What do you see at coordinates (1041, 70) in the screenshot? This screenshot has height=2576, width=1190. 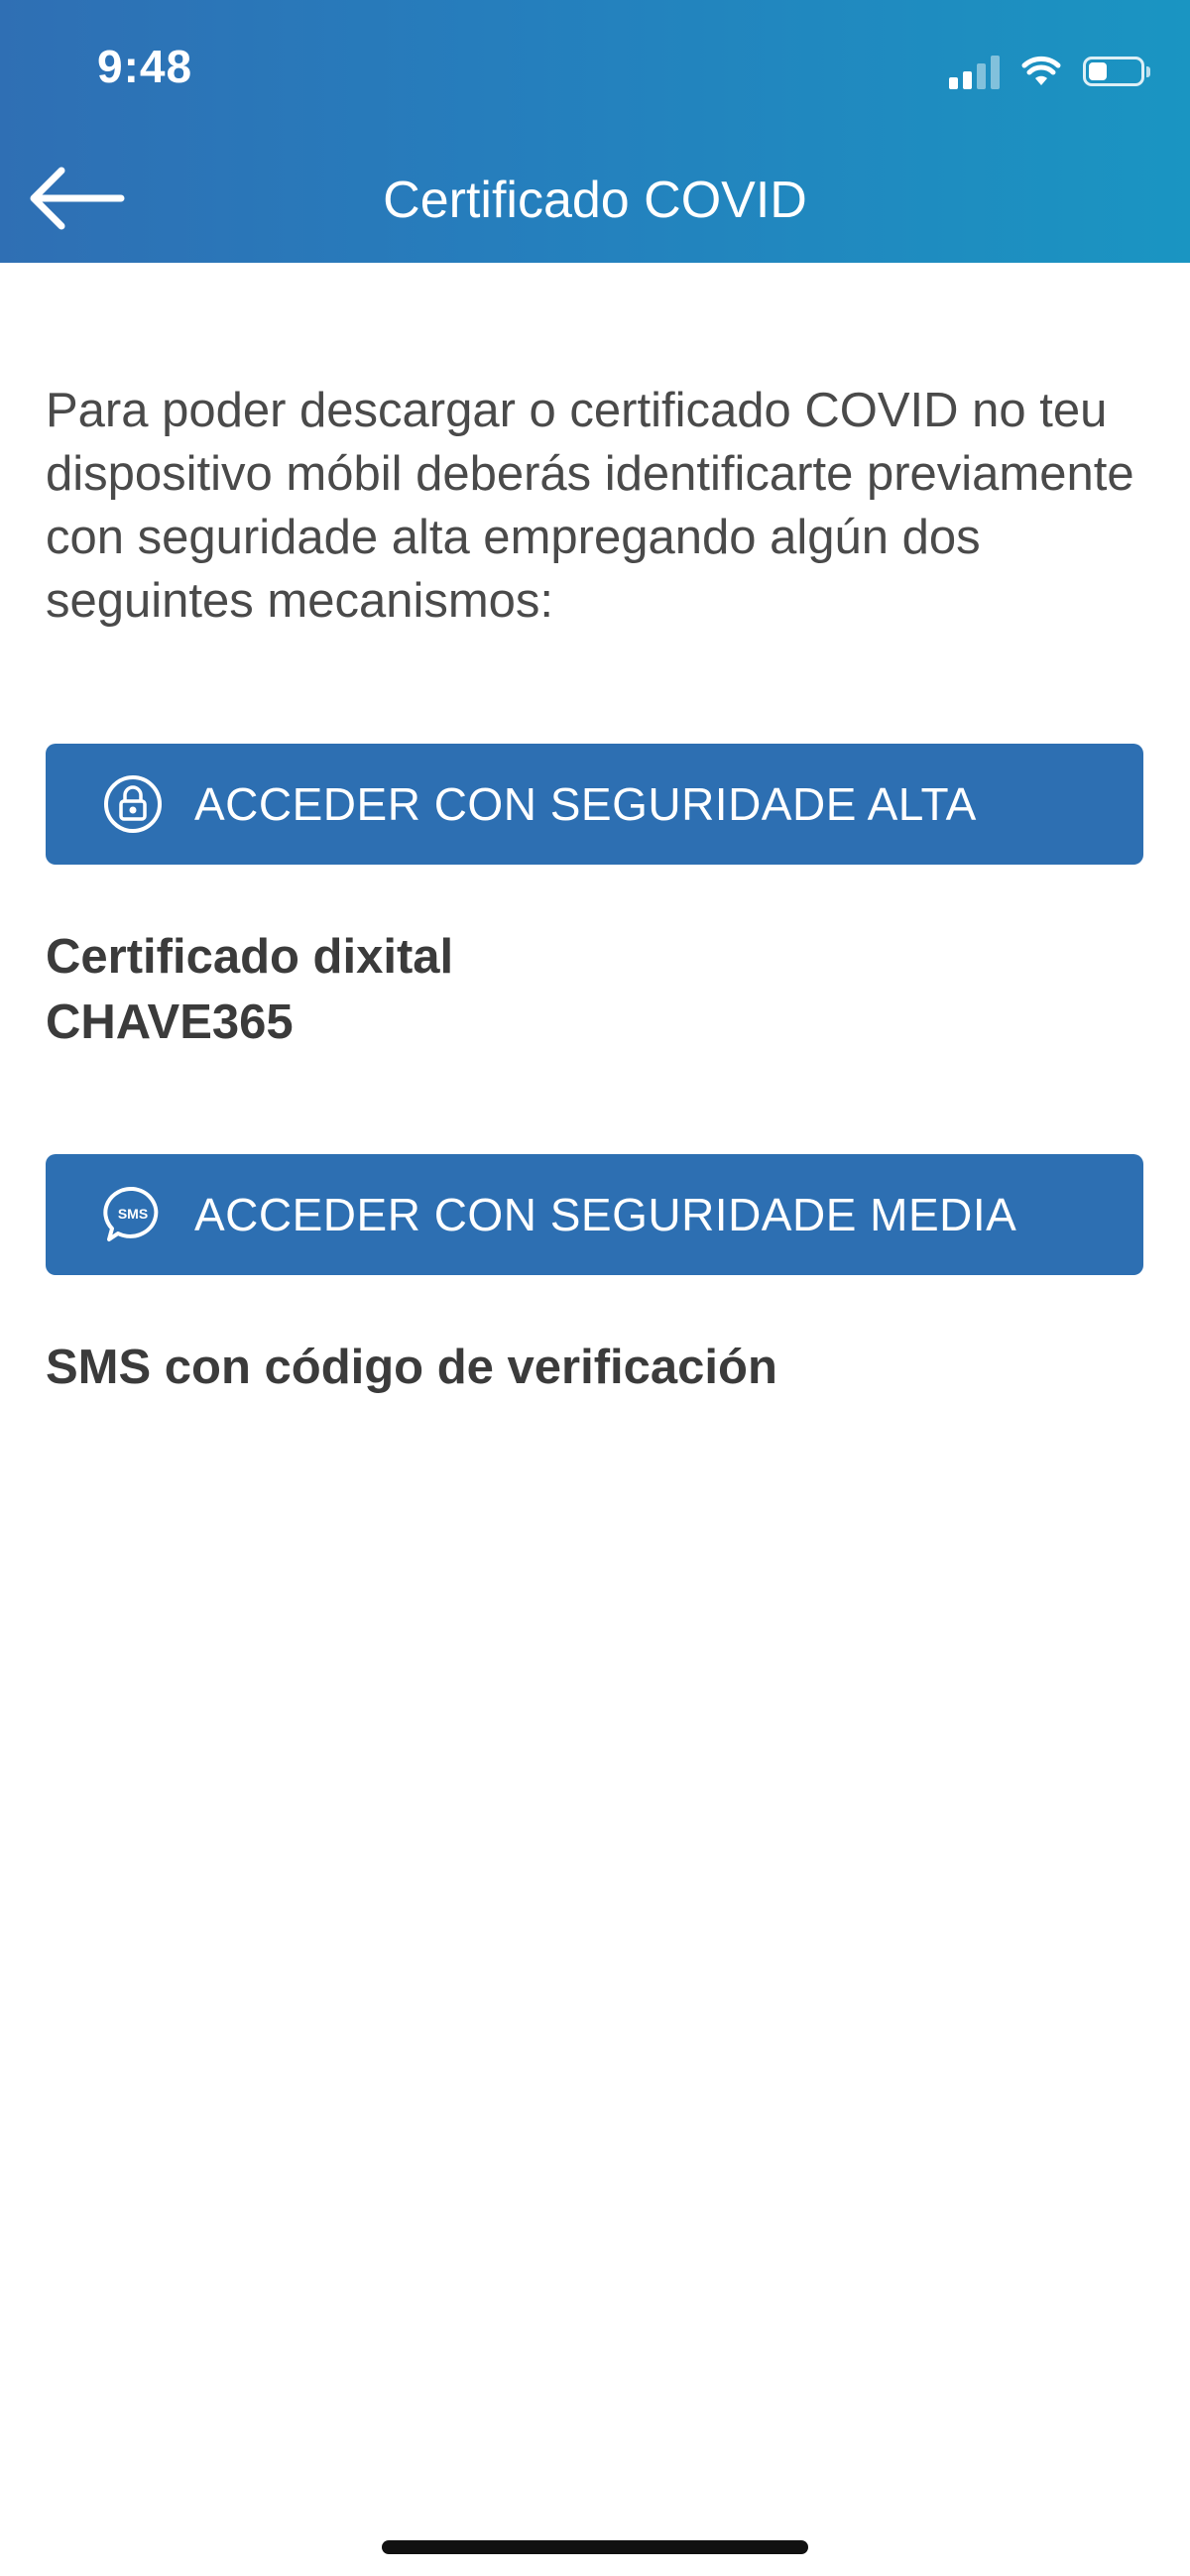 I see `wifi-icon` at bounding box center [1041, 70].